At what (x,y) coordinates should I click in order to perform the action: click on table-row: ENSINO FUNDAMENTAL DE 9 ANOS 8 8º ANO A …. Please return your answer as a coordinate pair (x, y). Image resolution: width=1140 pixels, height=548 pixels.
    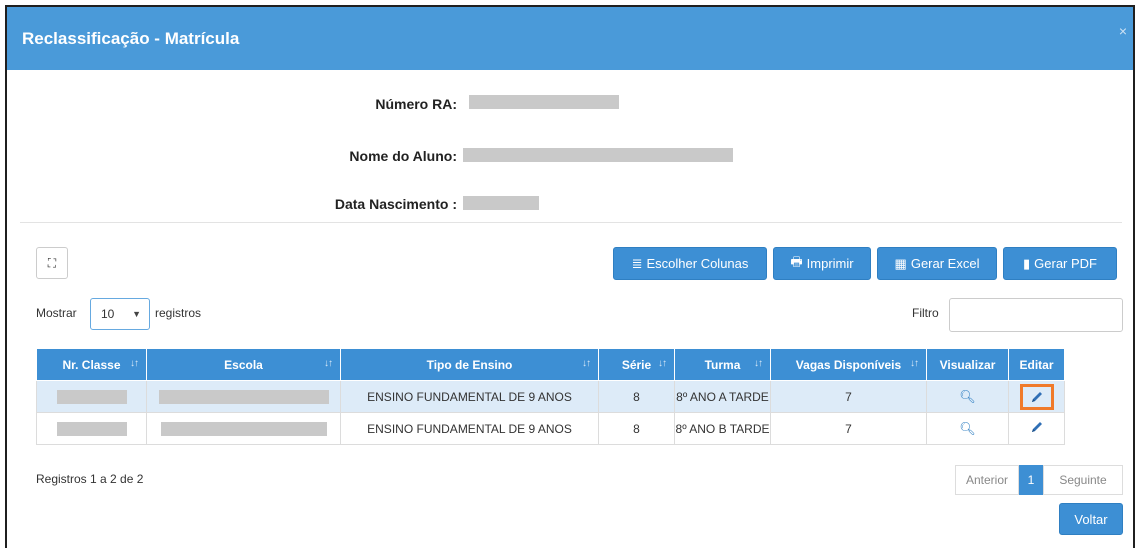
    Looking at the image, I should click on (550, 396).